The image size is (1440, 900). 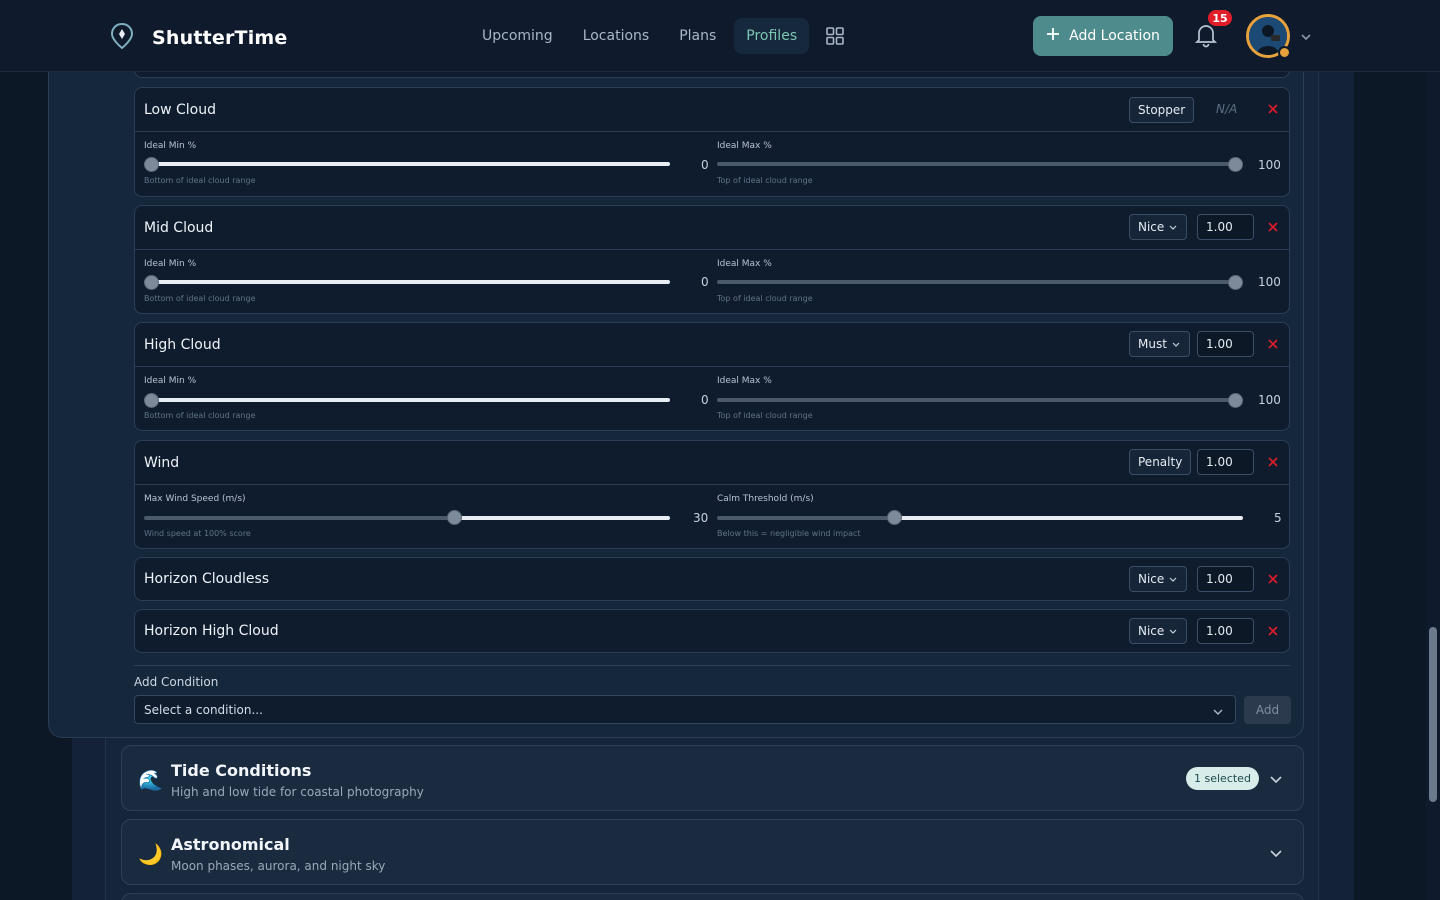 I want to click on min-label: Ideal Min %, so click(x=170, y=264).